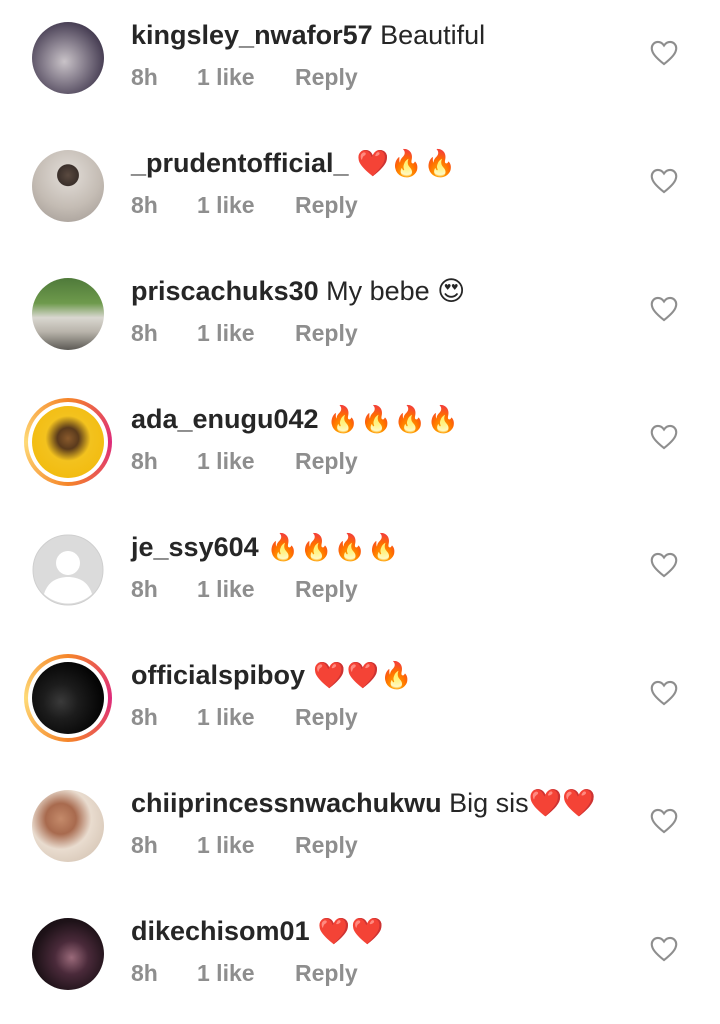  Describe the element at coordinates (218, 675) in the screenshot. I see `username: officialspiboy` at that location.